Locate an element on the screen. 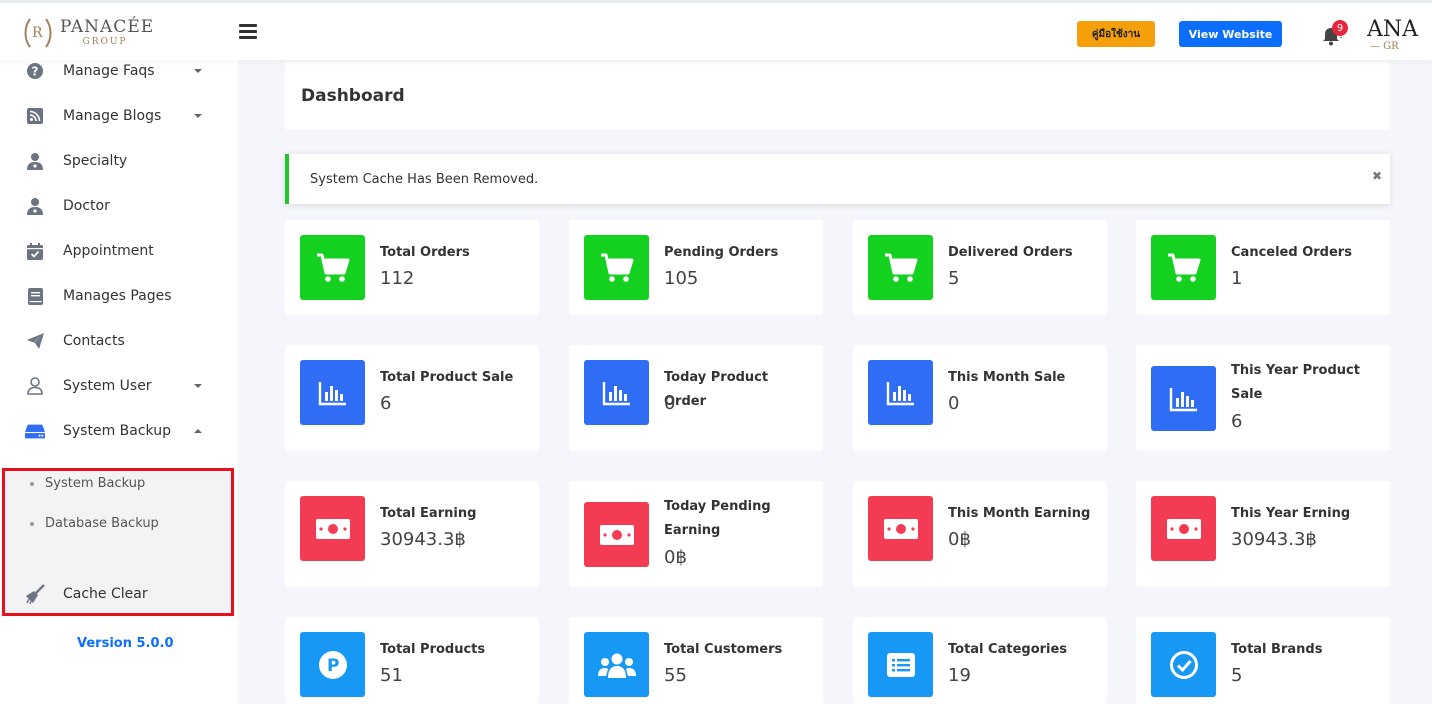 This screenshot has width=1432, height=704. profile-brand: ANA is located at coordinates (1399, 29).